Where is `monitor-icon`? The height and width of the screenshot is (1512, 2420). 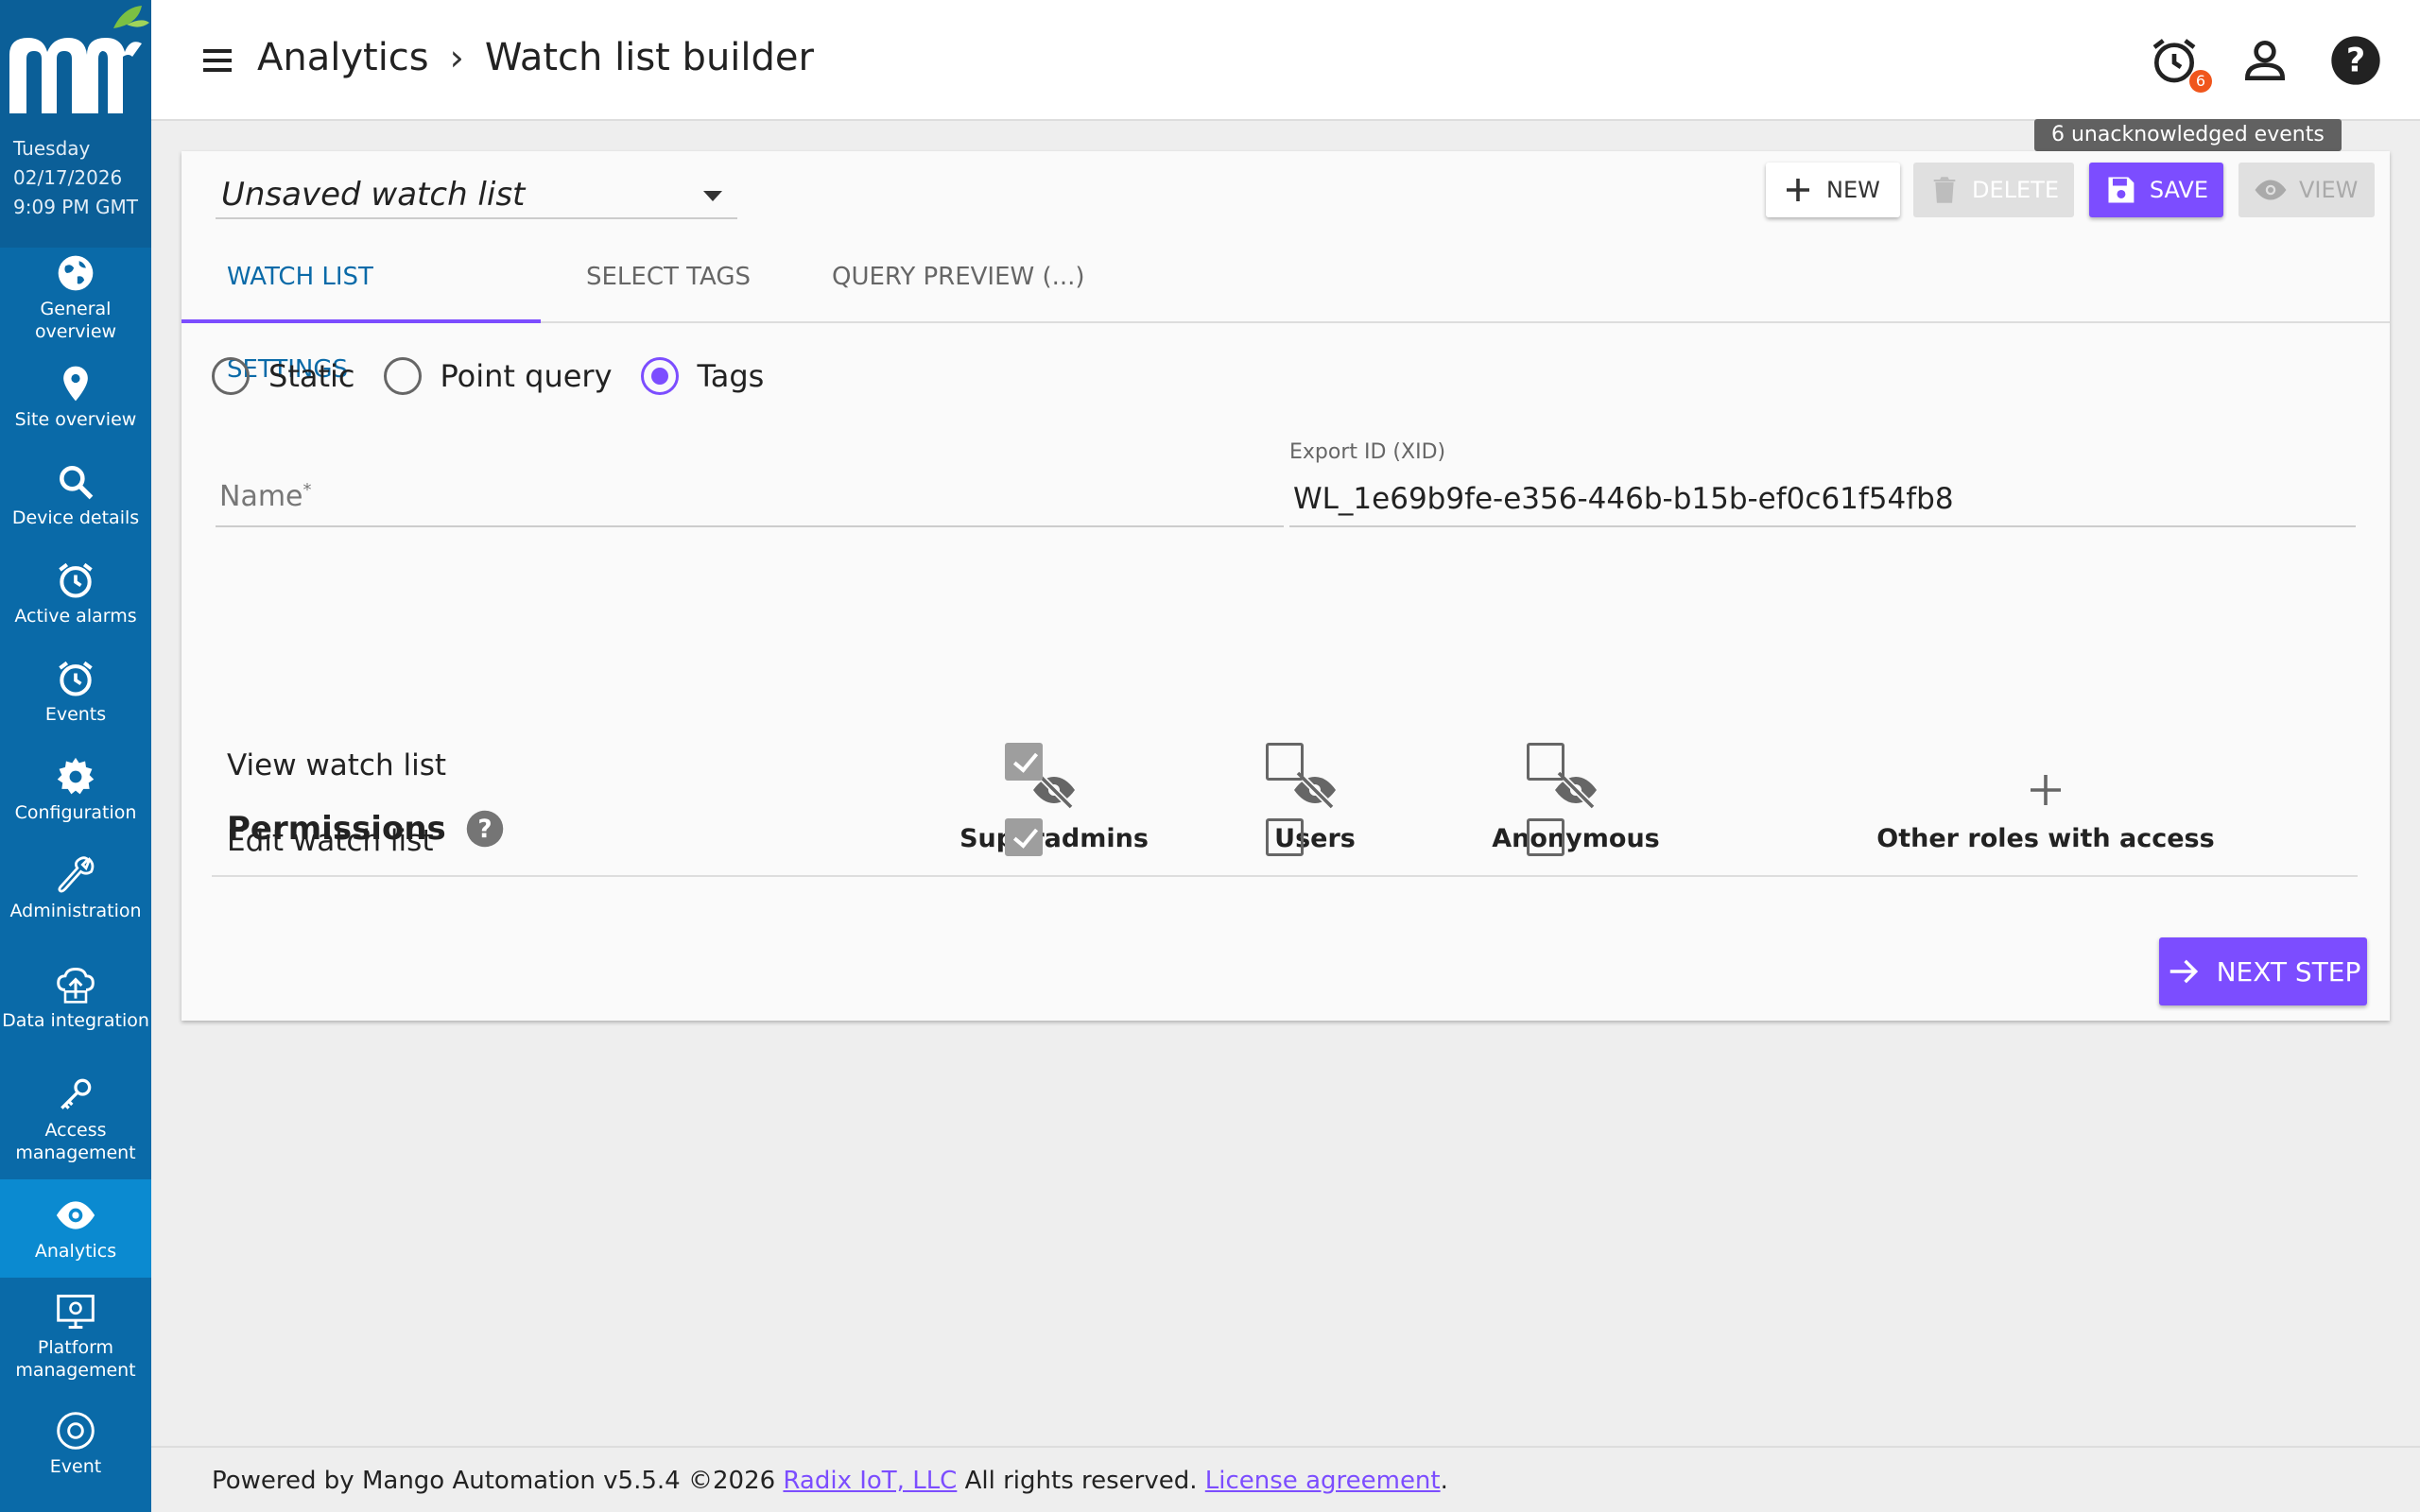 monitor-icon is located at coordinates (76, 1312).